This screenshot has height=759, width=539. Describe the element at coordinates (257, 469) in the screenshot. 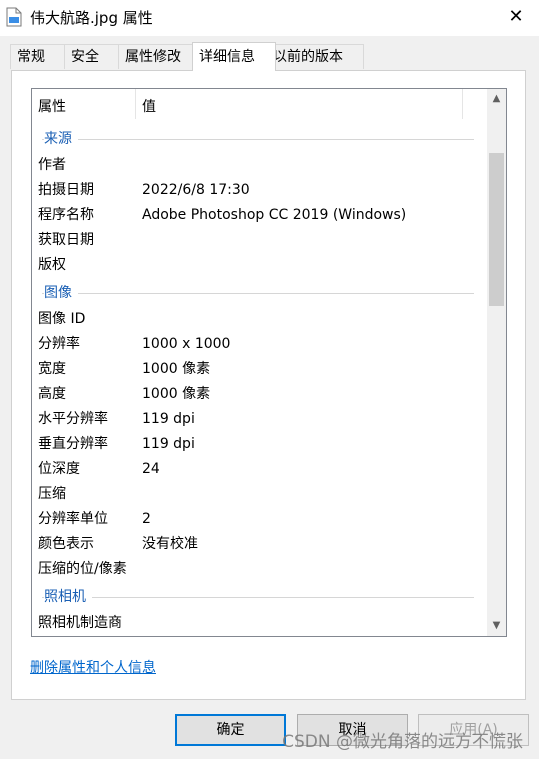

I see `property-row: 位深度 24` at that location.